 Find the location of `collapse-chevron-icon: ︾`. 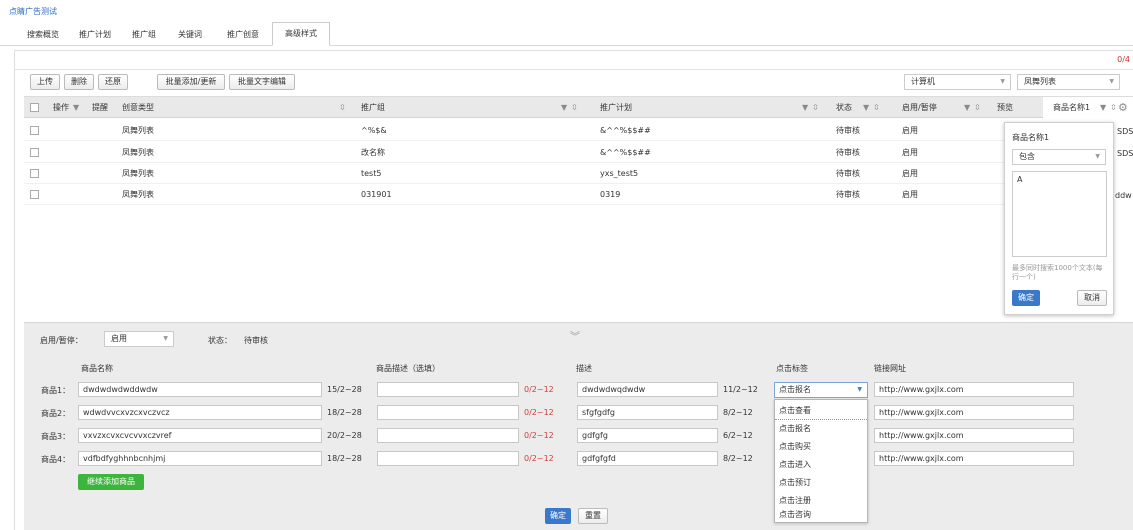

collapse-chevron-icon: ︾ is located at coordinates (575, 335).